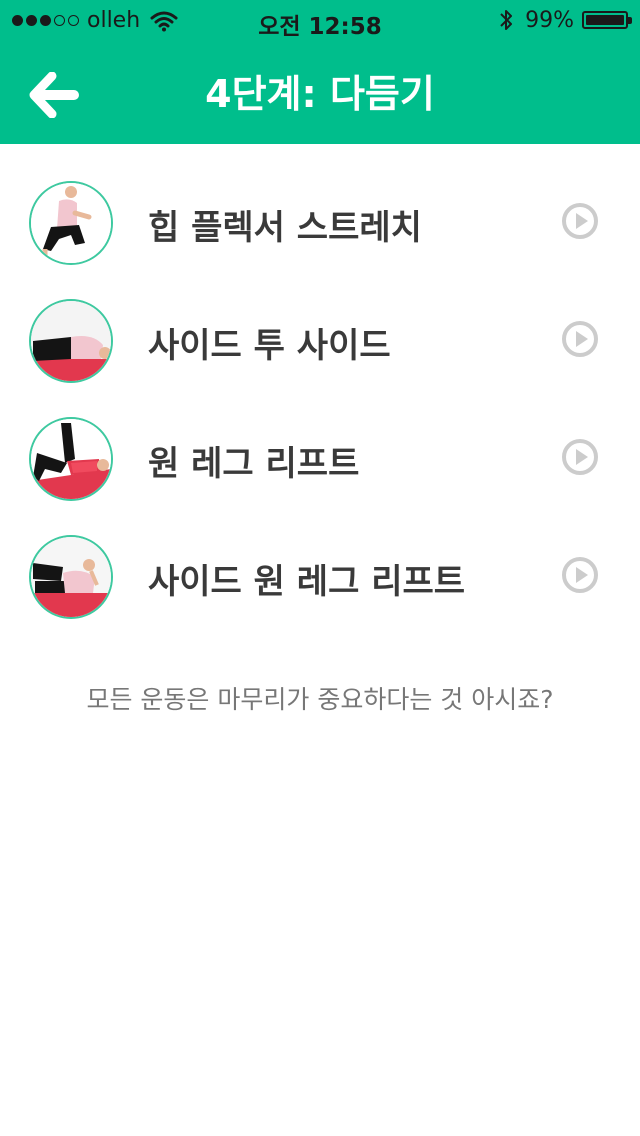 The height and width of the screenshot is (1136, 640). I want to click on battery-nub, so click(630, 20).